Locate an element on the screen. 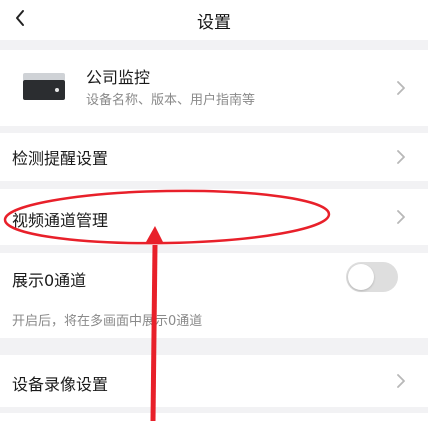 This screenshot has height=421, width=428. toggle-knob is located at coordinates (361, 277).